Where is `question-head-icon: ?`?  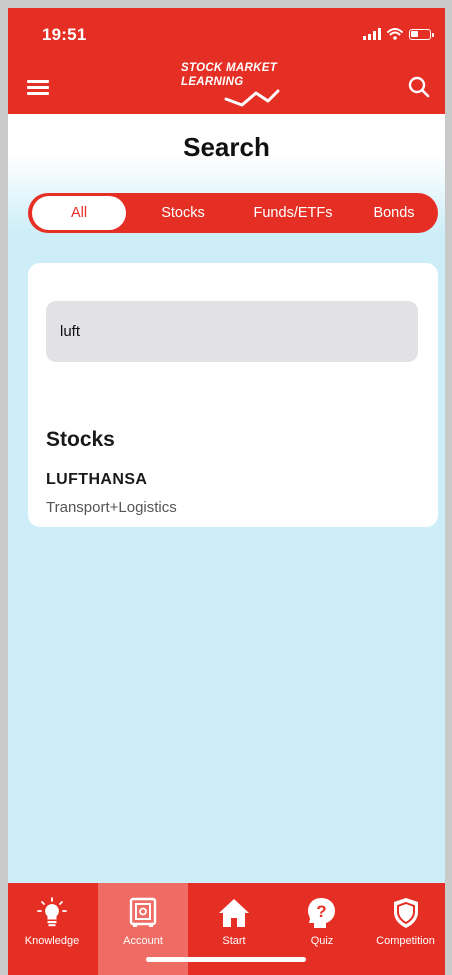
question-head-icon: ? is located at coordinates (321, 913).